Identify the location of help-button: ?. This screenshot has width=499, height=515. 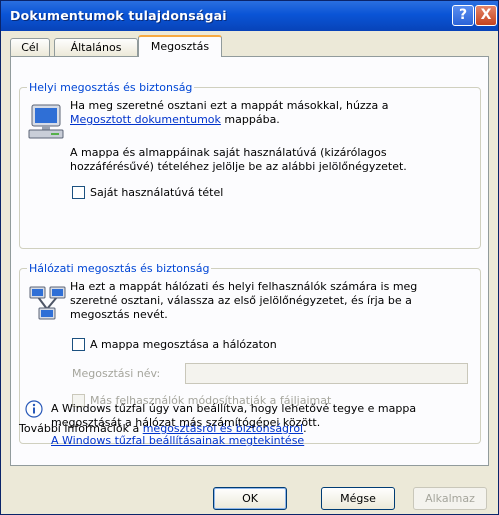
(463, 15).